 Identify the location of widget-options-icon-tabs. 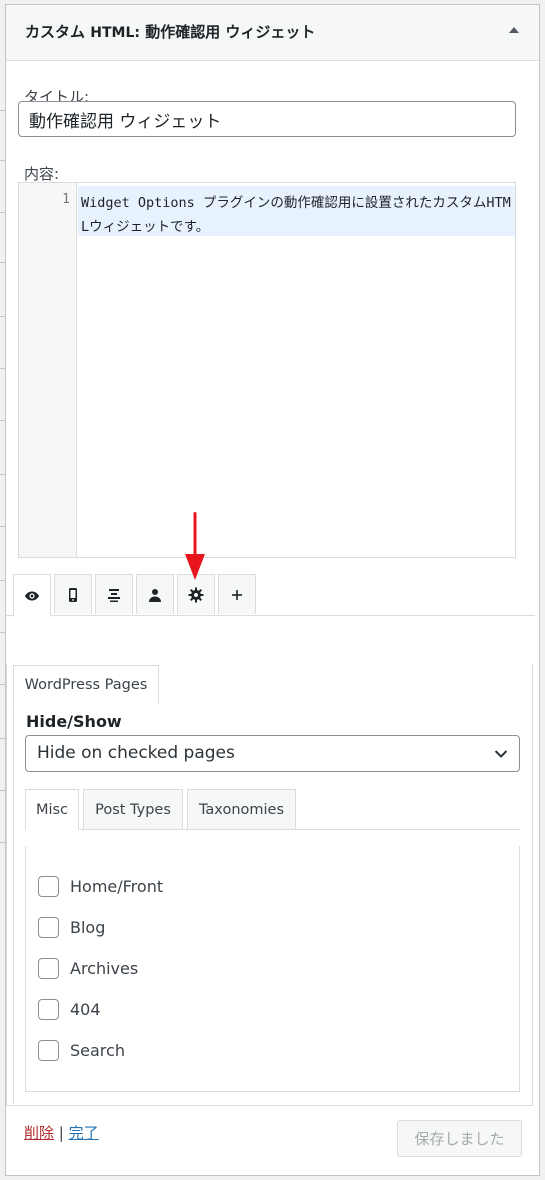
(270, 595).